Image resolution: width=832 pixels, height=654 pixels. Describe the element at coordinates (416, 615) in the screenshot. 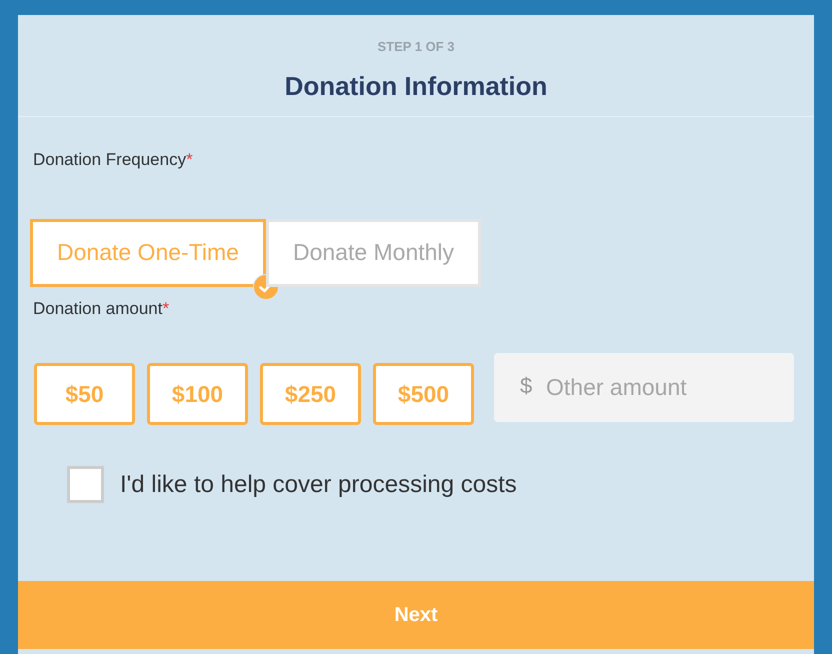

I see `next-button: Next` at that location.